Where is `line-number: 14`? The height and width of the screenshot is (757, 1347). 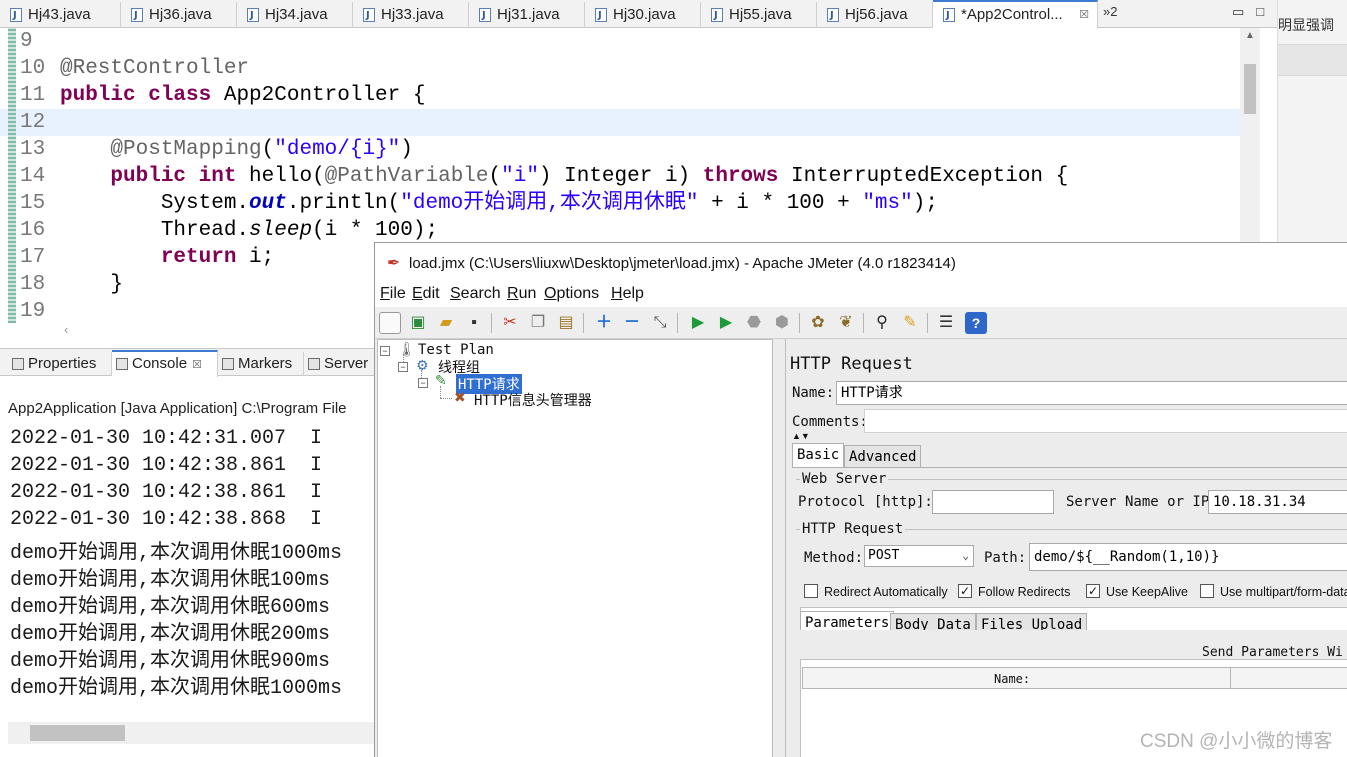 line-number: 14 is located at coordinates (33, 176).